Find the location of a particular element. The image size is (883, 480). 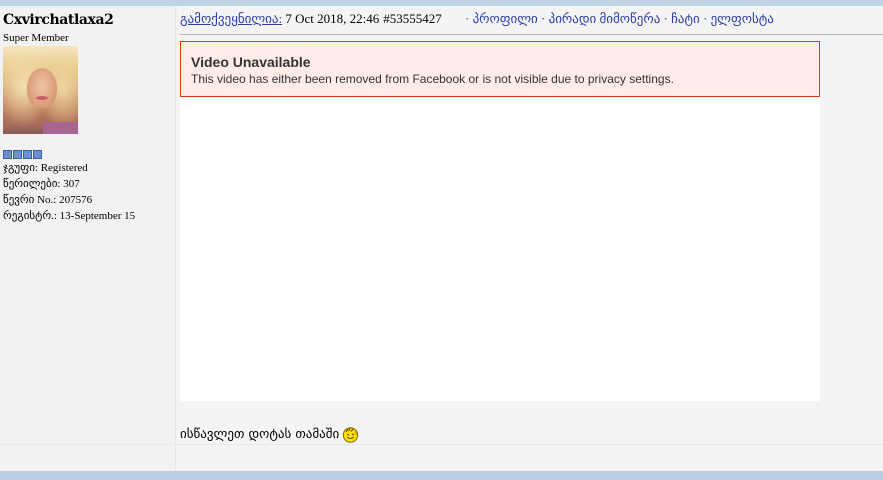

rank-pips is located at coordinates (22, 154).